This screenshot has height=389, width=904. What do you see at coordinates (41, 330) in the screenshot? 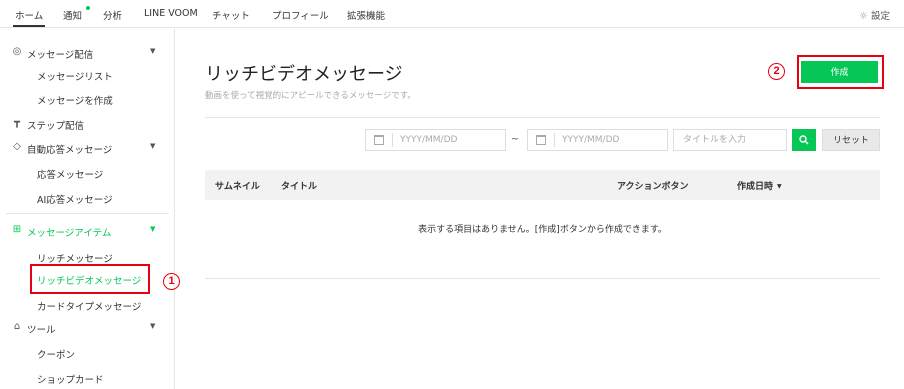
I see `sidebar-group-label: ツール` at bounding box center [41, 330].